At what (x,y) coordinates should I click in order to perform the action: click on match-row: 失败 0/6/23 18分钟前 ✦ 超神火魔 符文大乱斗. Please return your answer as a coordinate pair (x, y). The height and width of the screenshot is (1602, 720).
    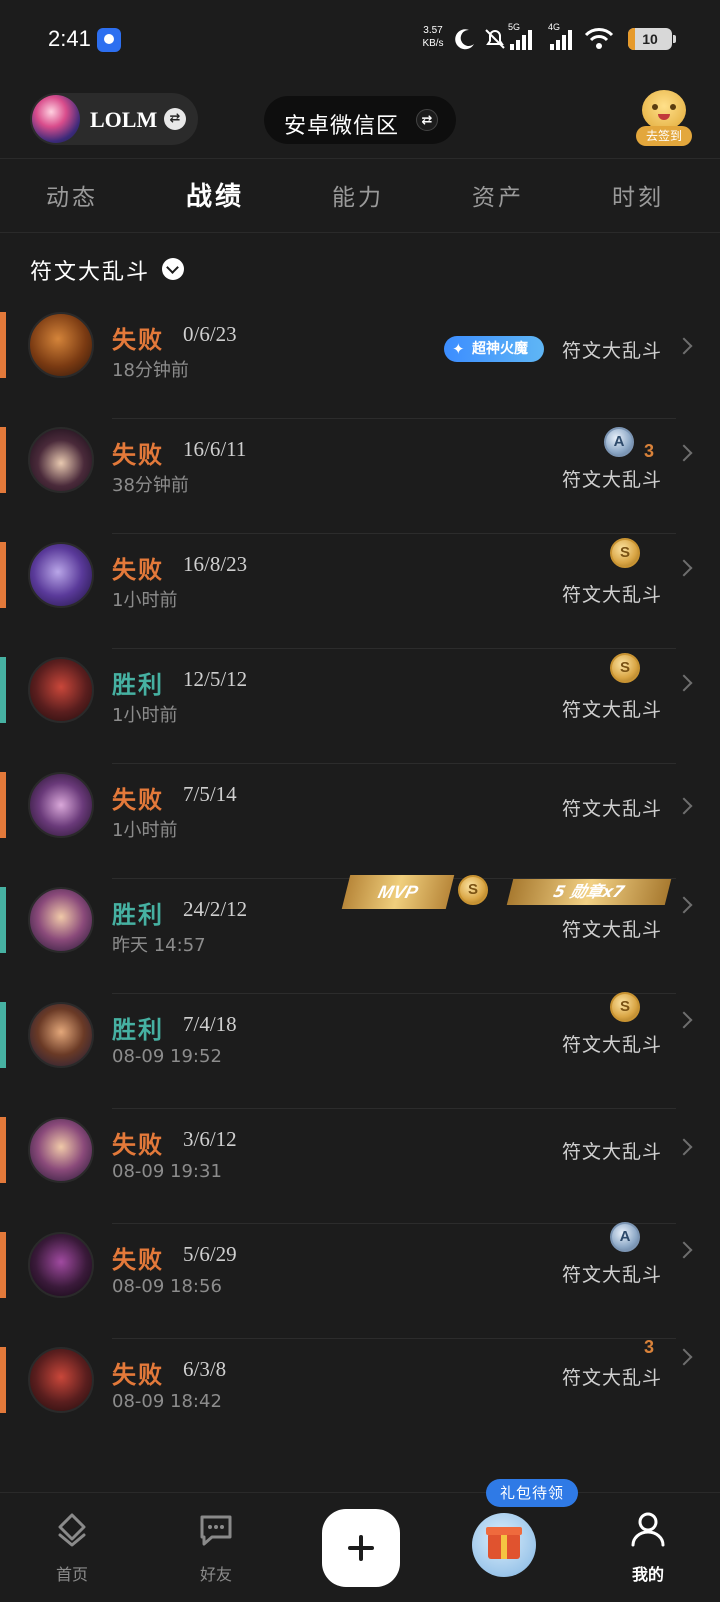
    Looking at the image, I should click on (360, 361).